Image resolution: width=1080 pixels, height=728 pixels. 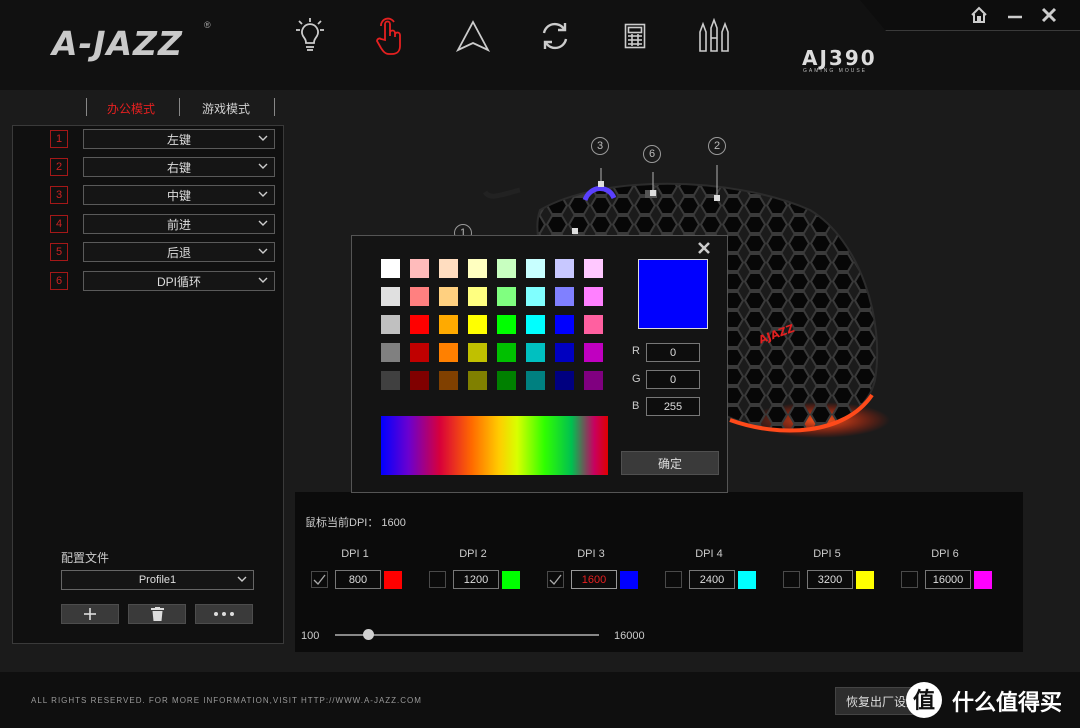 What do you see at coordinates (179, 281) in the screenshot?
I see `button-6-select: DPI循环` at bounding box center [179, 281].